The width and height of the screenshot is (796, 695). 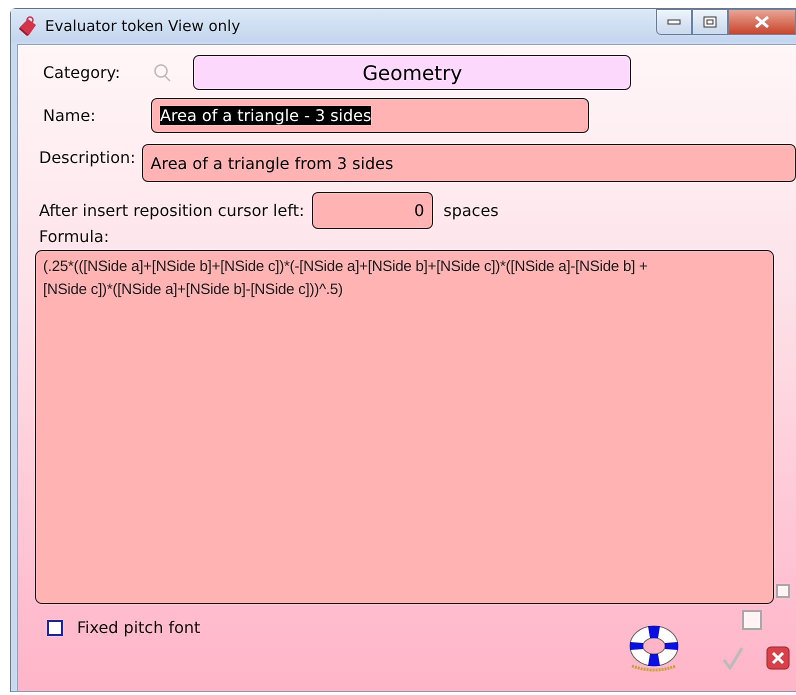 I want to click on close-icon, so click(x=762, y=22).